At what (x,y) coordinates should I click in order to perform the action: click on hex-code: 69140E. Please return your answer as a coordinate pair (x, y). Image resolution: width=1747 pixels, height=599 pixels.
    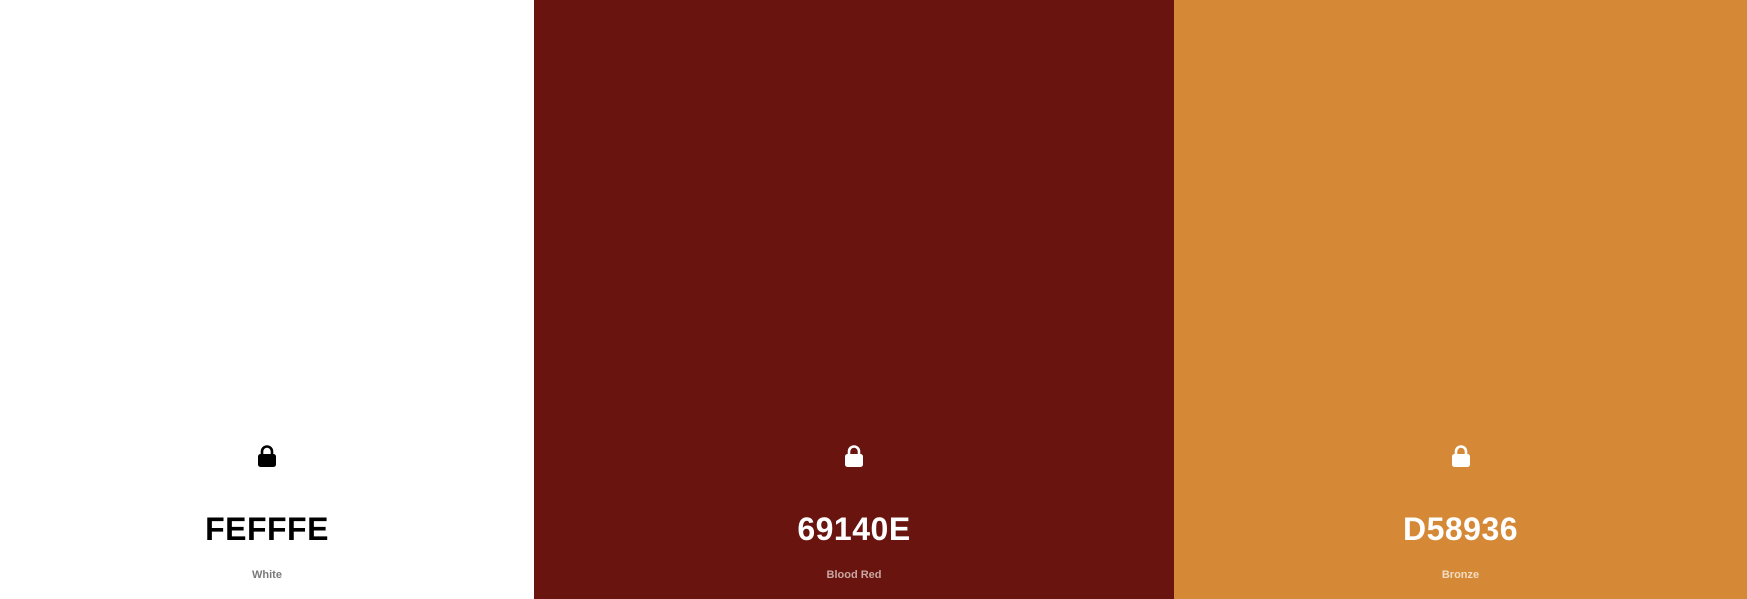
    Looking at the image, I should click on (854, 529).